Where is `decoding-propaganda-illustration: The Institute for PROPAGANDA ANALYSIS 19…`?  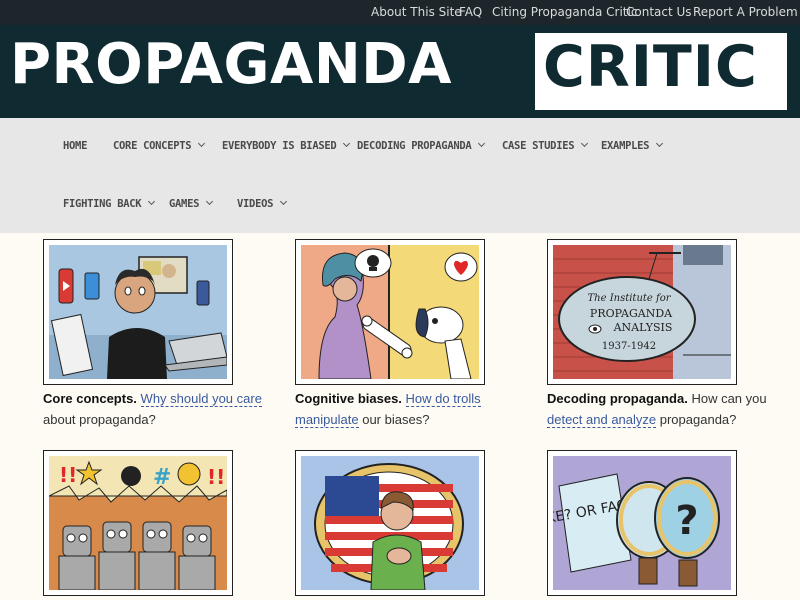 decoding-propaganda-illustration: The Institute for PROPAGANDA ANALYSIS 19… is located at coordinates (642, 312).